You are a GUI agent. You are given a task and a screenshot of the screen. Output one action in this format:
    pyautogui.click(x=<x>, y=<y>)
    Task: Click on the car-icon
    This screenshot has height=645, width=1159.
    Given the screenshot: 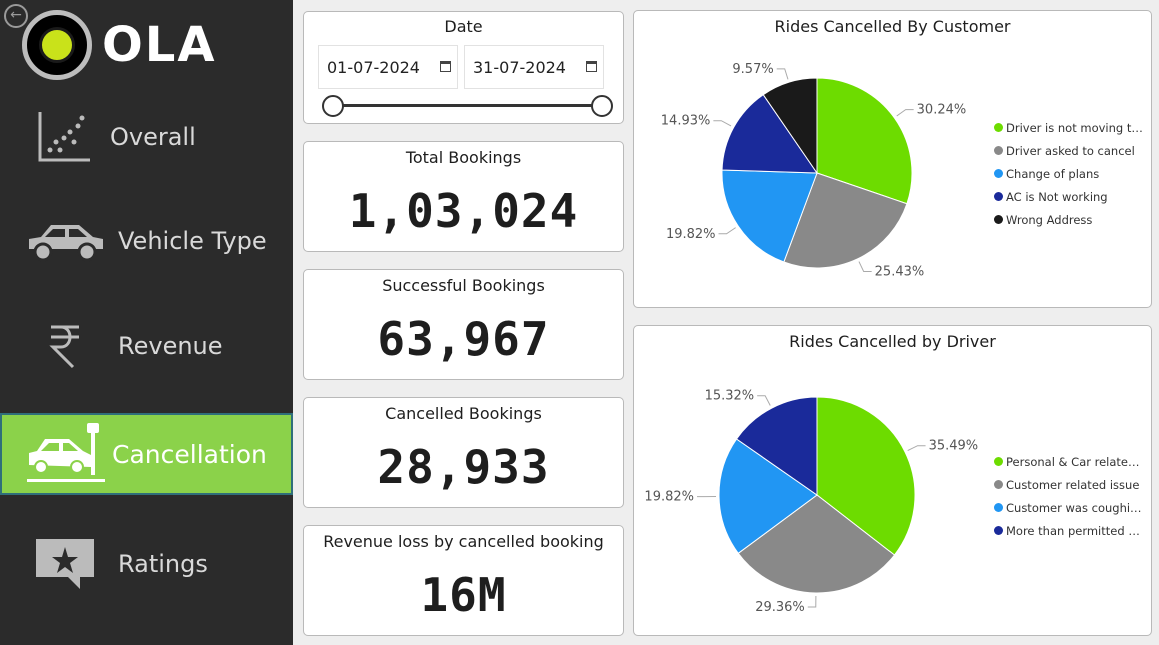 What is the action you would take?
    pyautogui.click(x=65, y=241)
    